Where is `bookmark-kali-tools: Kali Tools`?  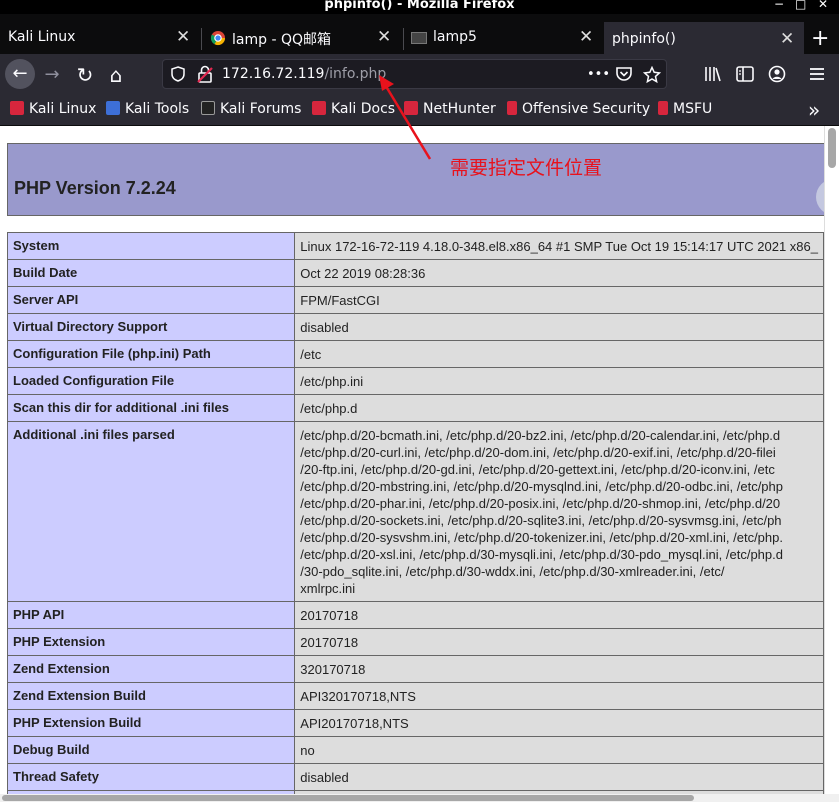 bookmark-kali-tools: Kali Tools is located at coordinates (147, 109).